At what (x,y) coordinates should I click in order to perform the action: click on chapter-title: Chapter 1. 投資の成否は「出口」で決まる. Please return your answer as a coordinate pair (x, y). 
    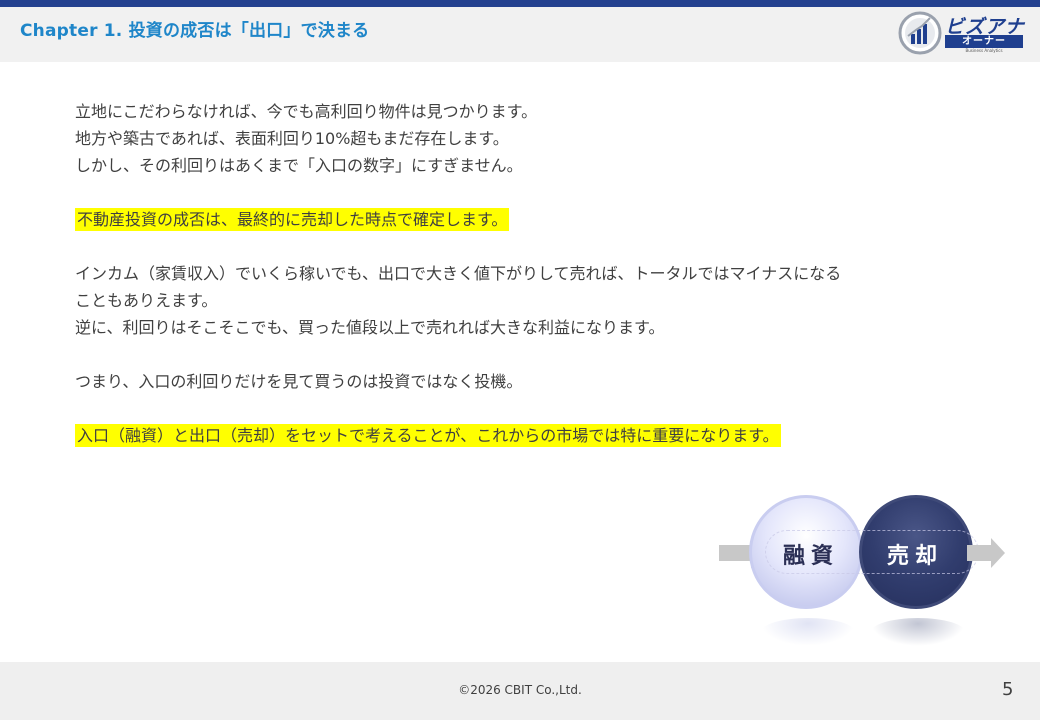
    Looking at the image, I should click on (195, 31).